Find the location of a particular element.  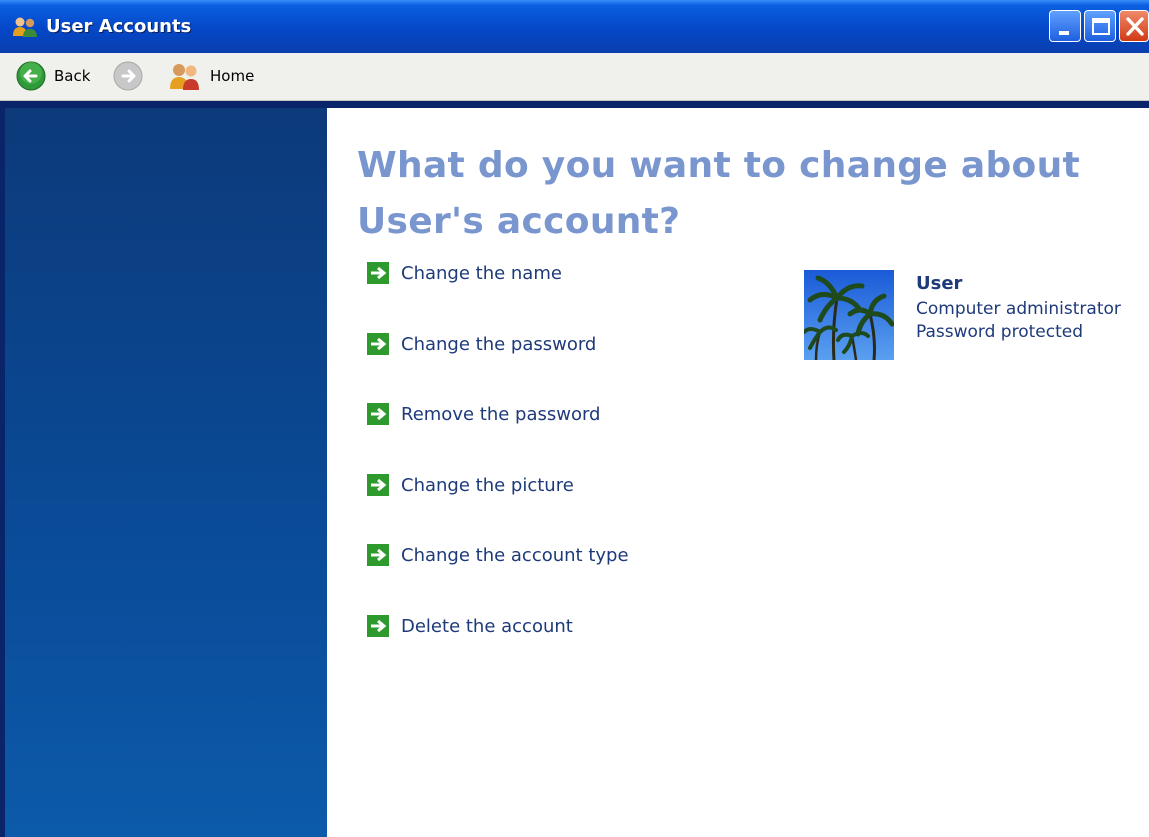

user-accounts-icon is located at coordinates (25, 27).